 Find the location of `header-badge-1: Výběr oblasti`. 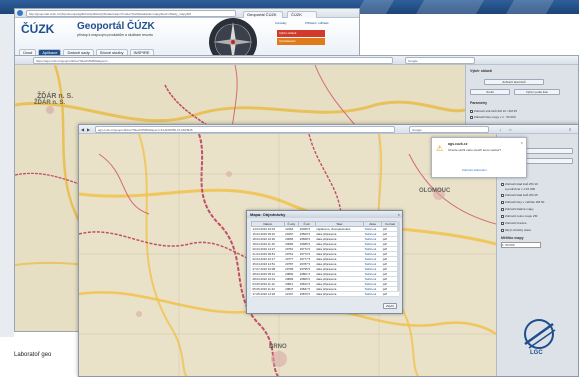

header-badge-1: Výběr oblasti is located at coordinates (301, 33).